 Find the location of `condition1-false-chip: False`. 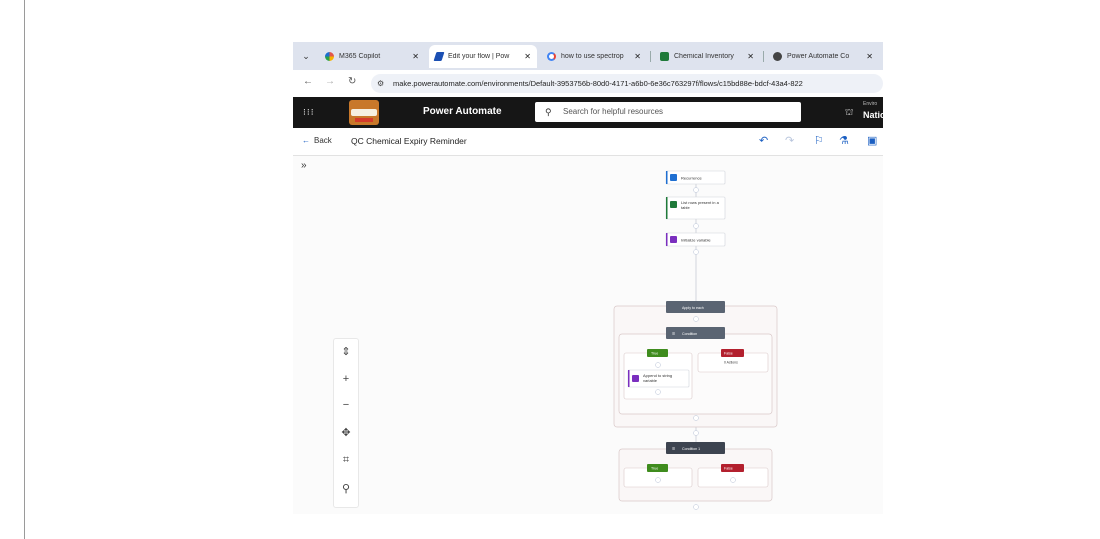

condition1-false-chip: False is located at coordinates (732, 468).